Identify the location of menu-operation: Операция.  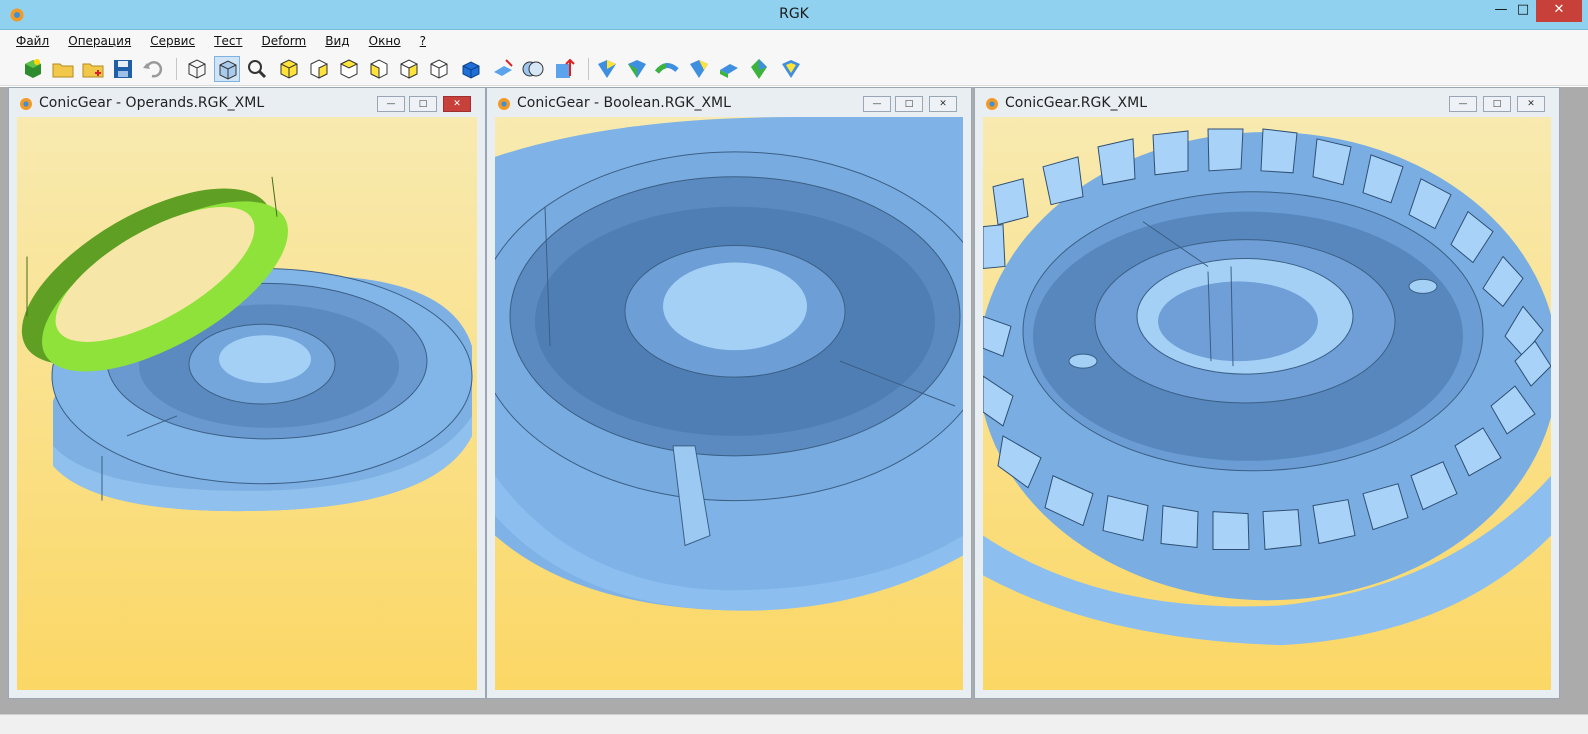
(99, 41).